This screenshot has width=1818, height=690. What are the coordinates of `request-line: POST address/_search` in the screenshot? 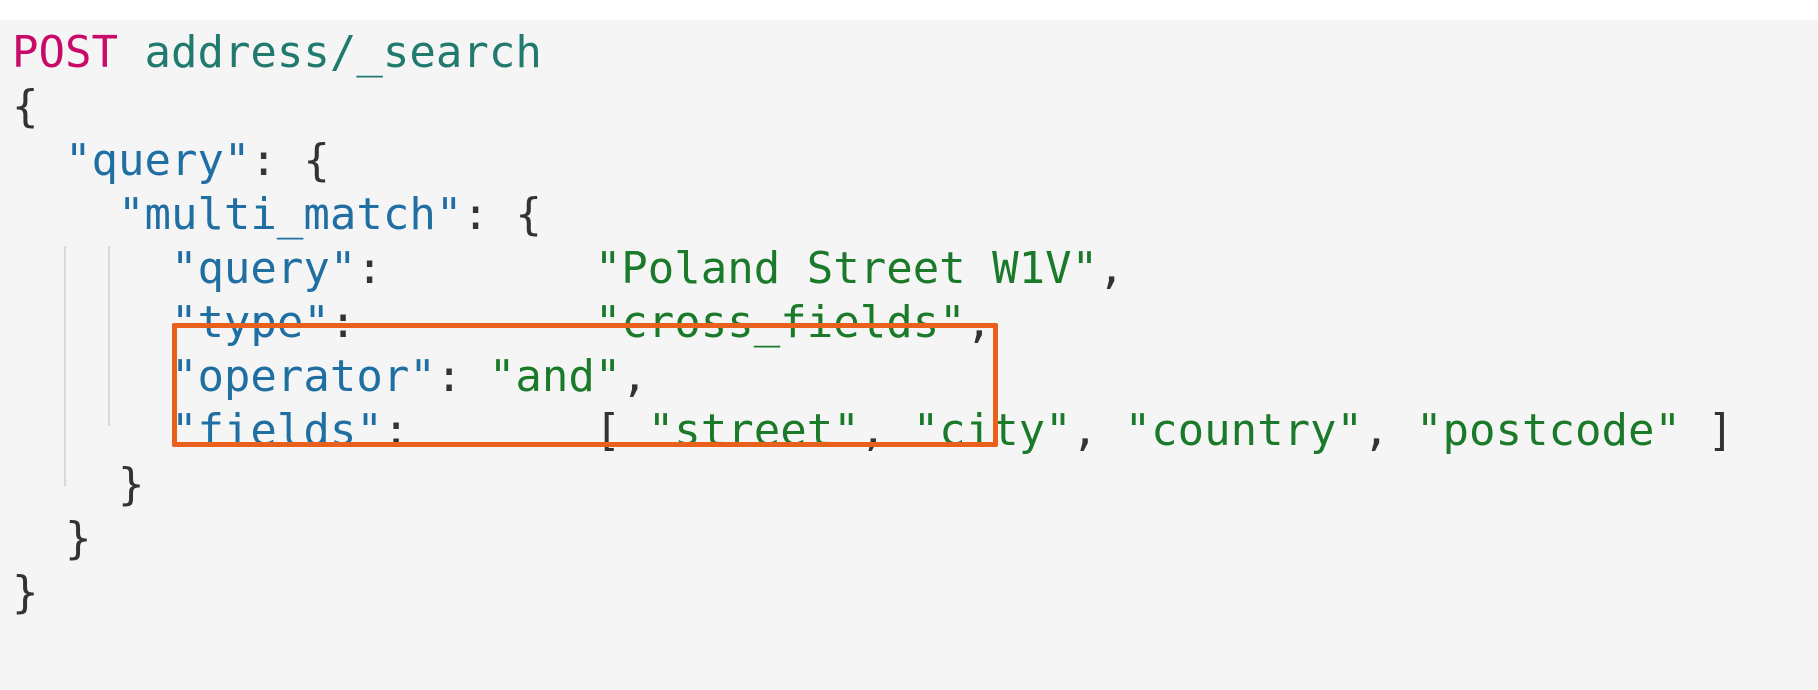 It's located at (277, 53).